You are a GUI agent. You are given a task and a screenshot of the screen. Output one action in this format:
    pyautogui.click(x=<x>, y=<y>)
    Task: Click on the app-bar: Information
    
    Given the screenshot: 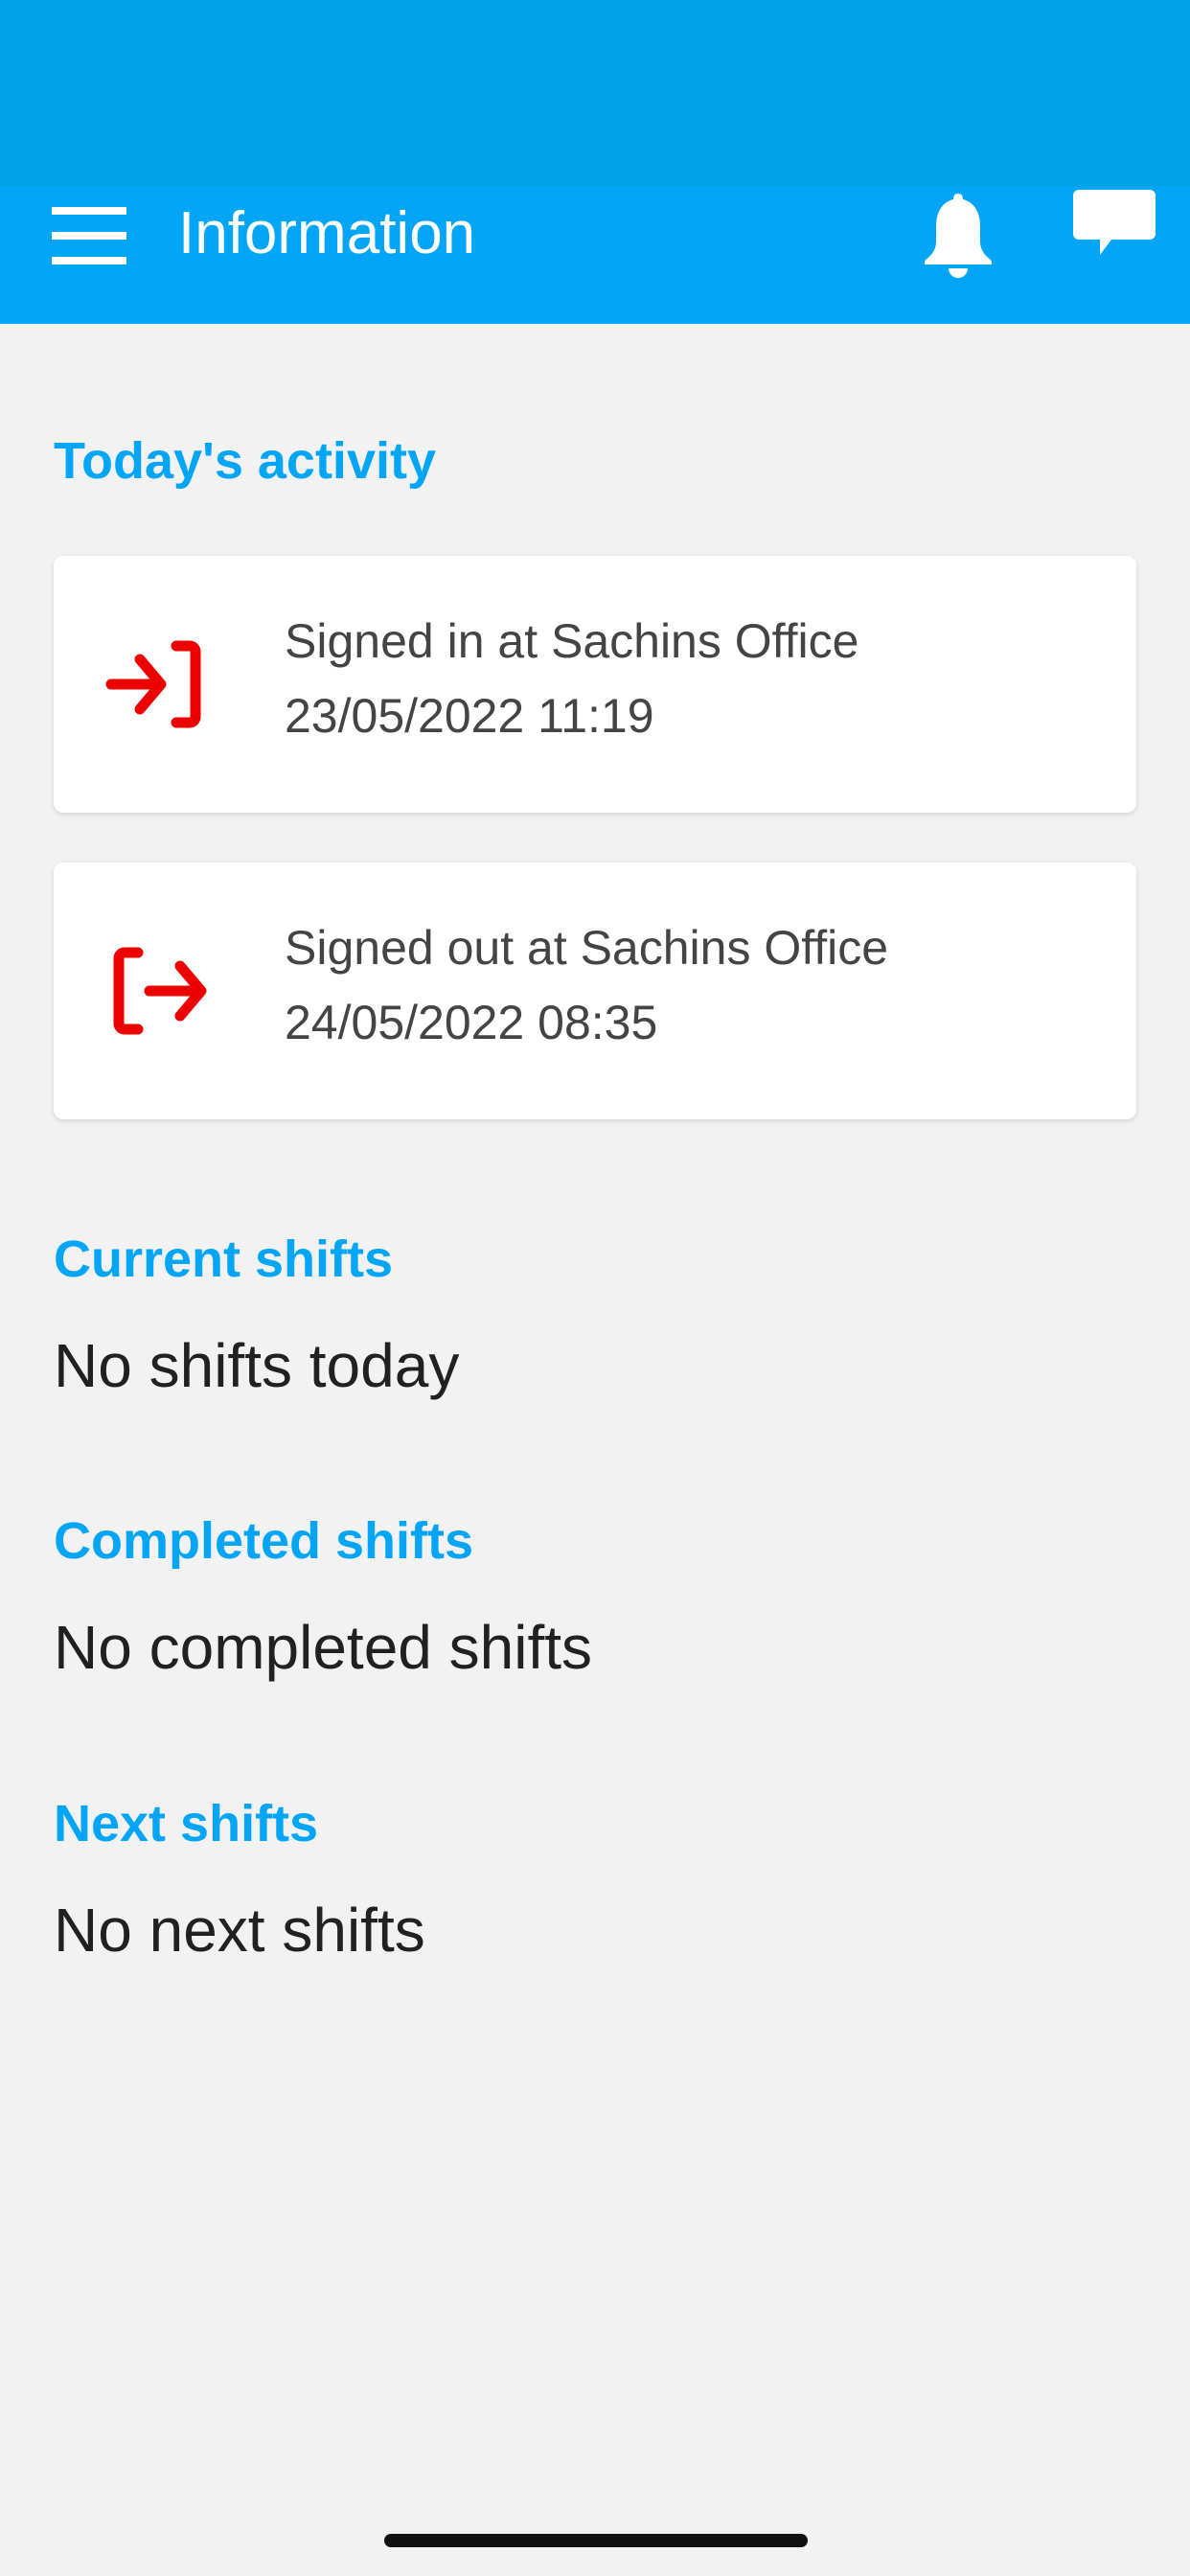 What is the action you would take?
    pyautogui.click(x=595, y=255)
    